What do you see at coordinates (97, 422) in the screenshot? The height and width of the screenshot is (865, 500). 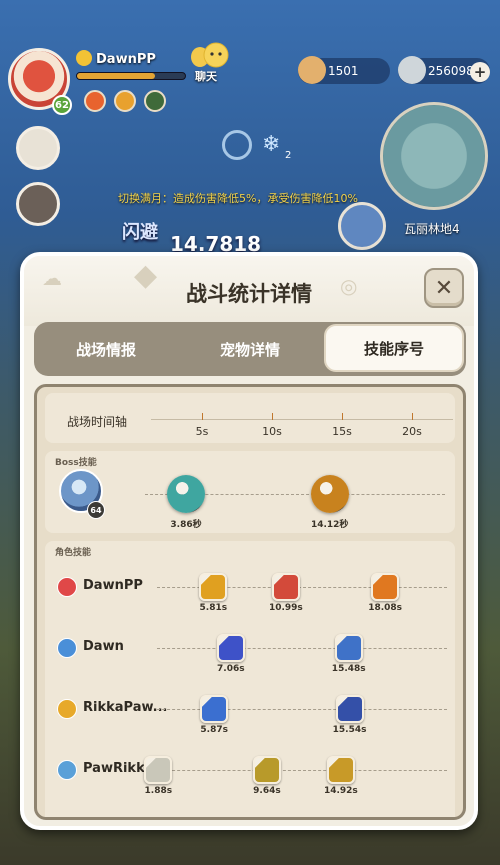 I see `timeline-label: 战场时间轴` at bounding box center [97, 422].